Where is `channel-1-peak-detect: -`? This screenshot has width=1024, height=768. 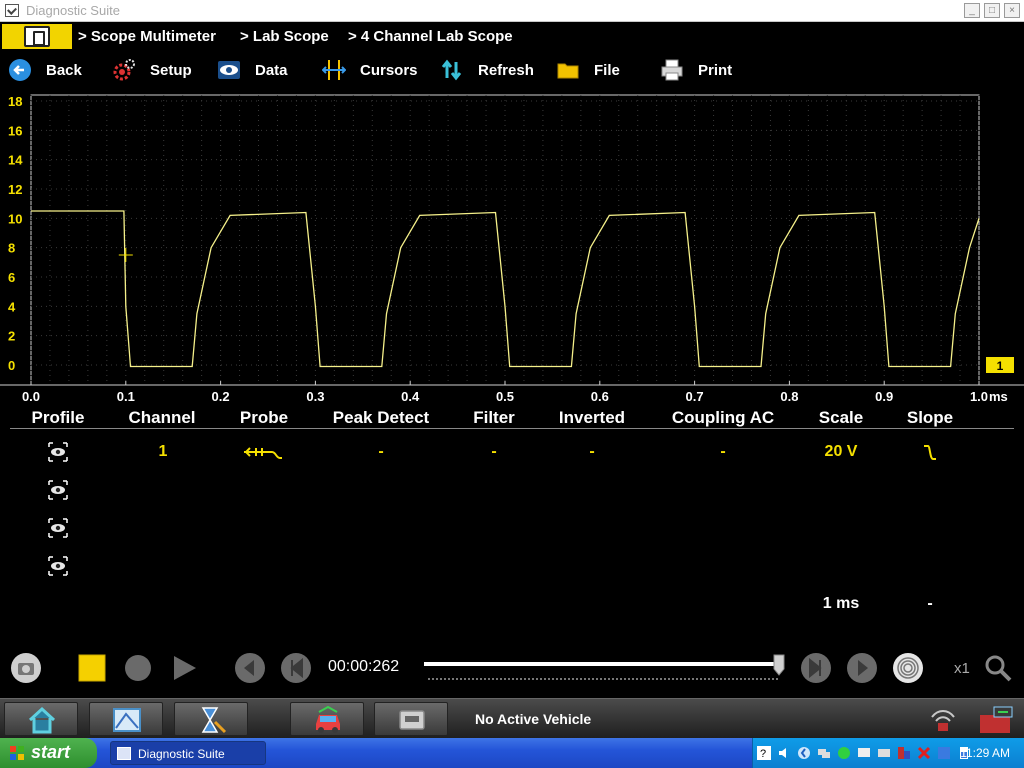
channel-1-peak-detect: - is located at coordinates (380, 452).